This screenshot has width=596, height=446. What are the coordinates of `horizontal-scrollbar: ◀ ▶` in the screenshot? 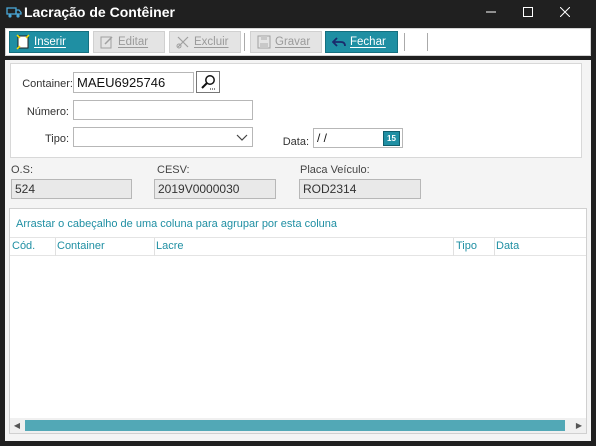 It's located at (298, 425).